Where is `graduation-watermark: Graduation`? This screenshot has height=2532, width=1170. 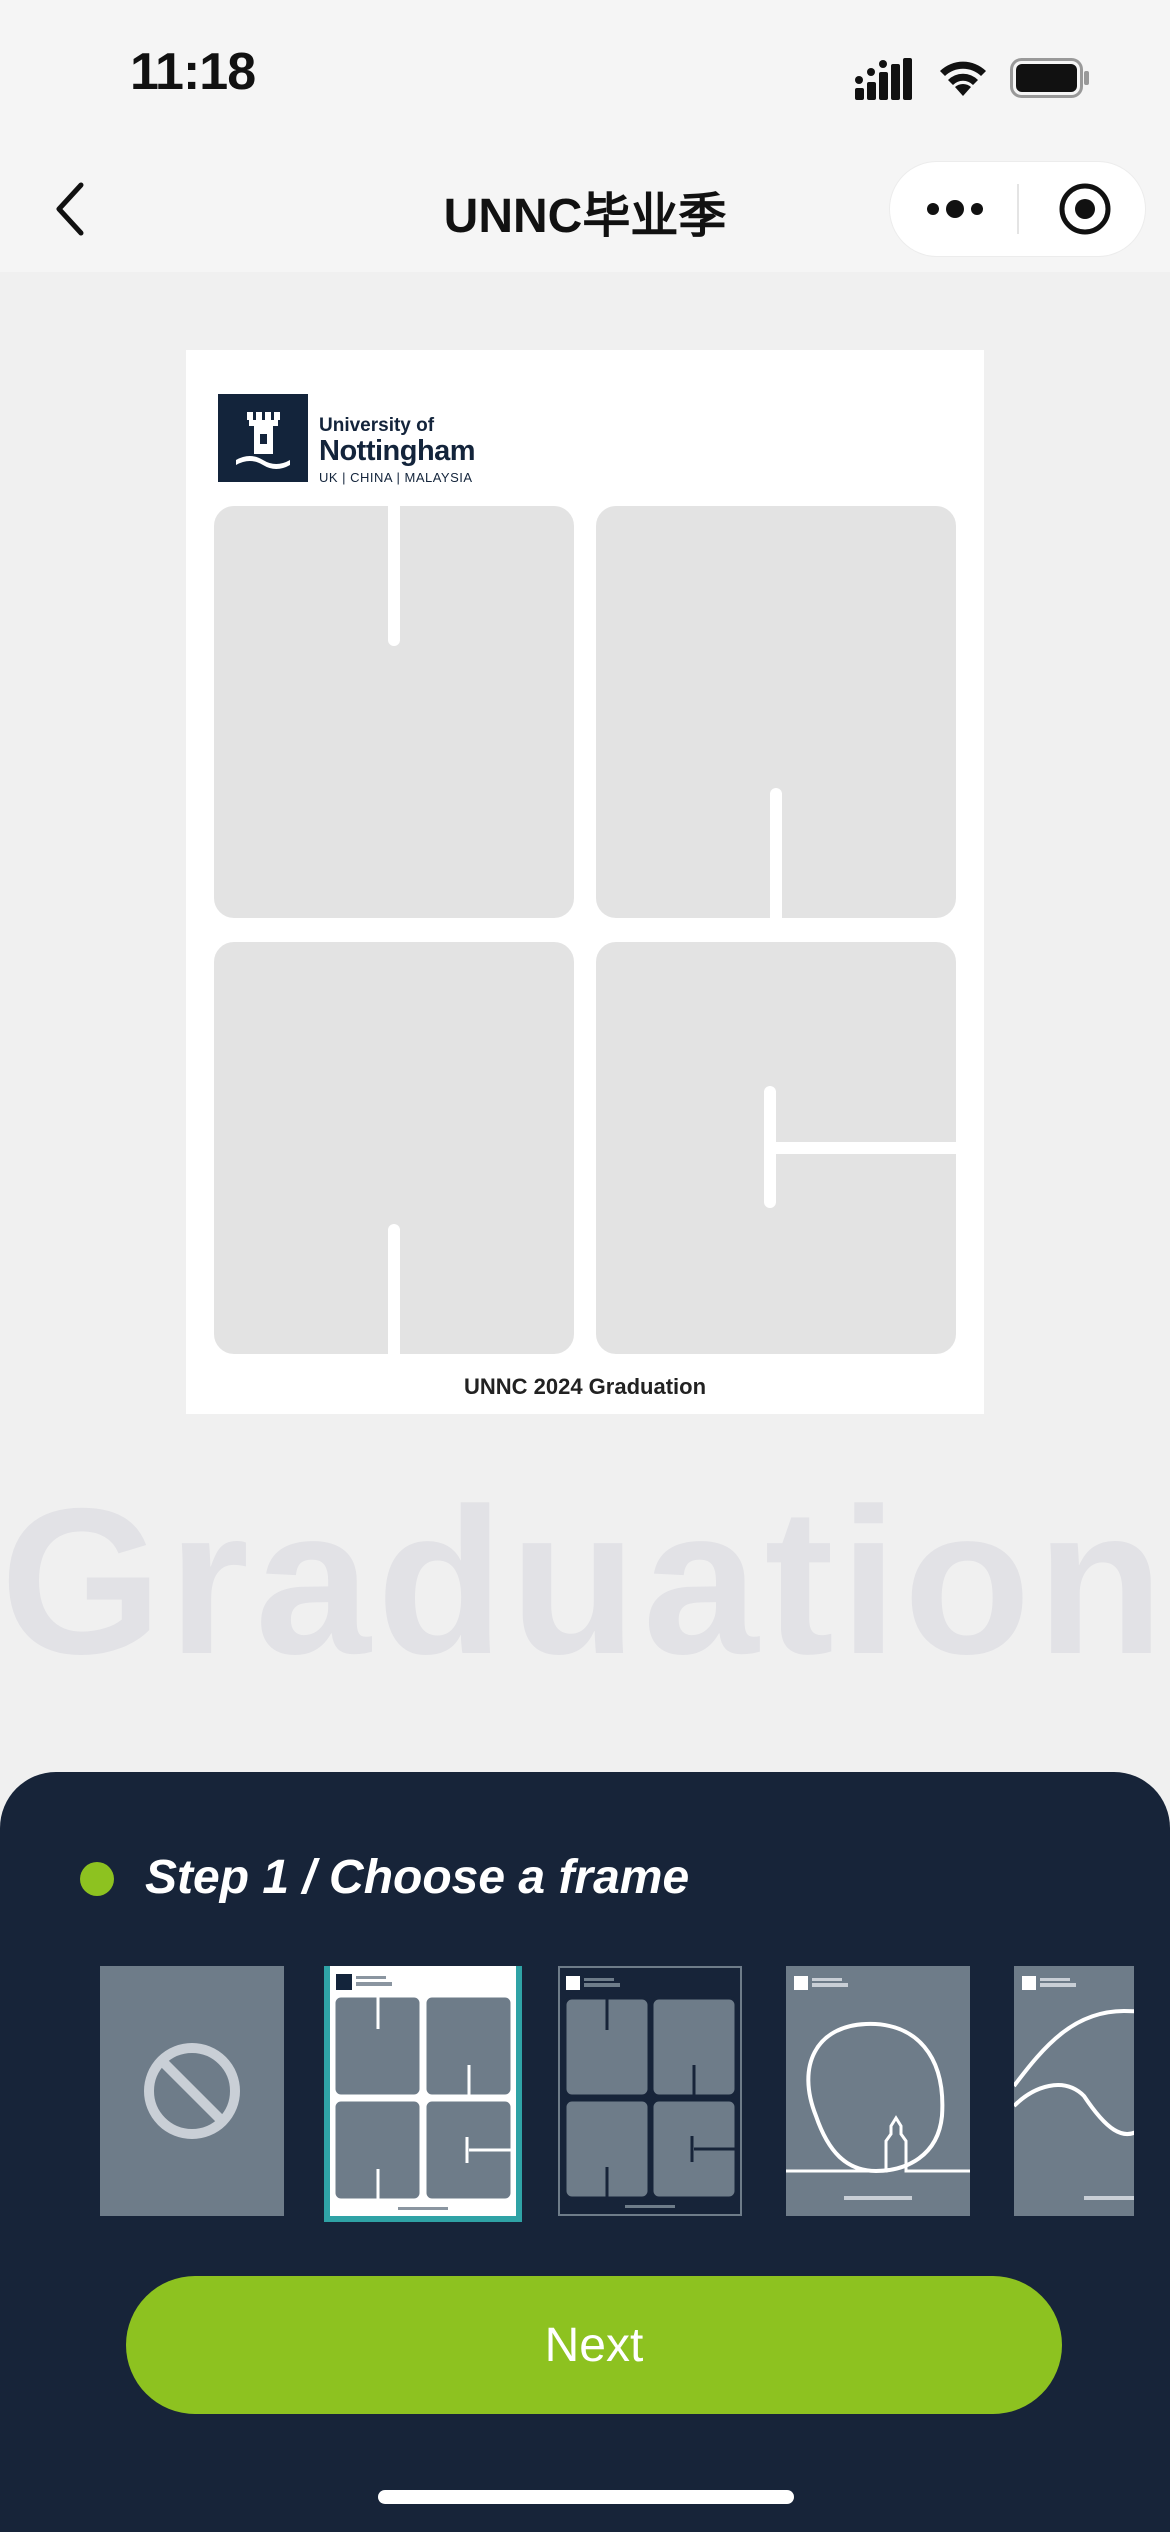
graduation-watermark: Graduation is located at coordinates (585, 1582).